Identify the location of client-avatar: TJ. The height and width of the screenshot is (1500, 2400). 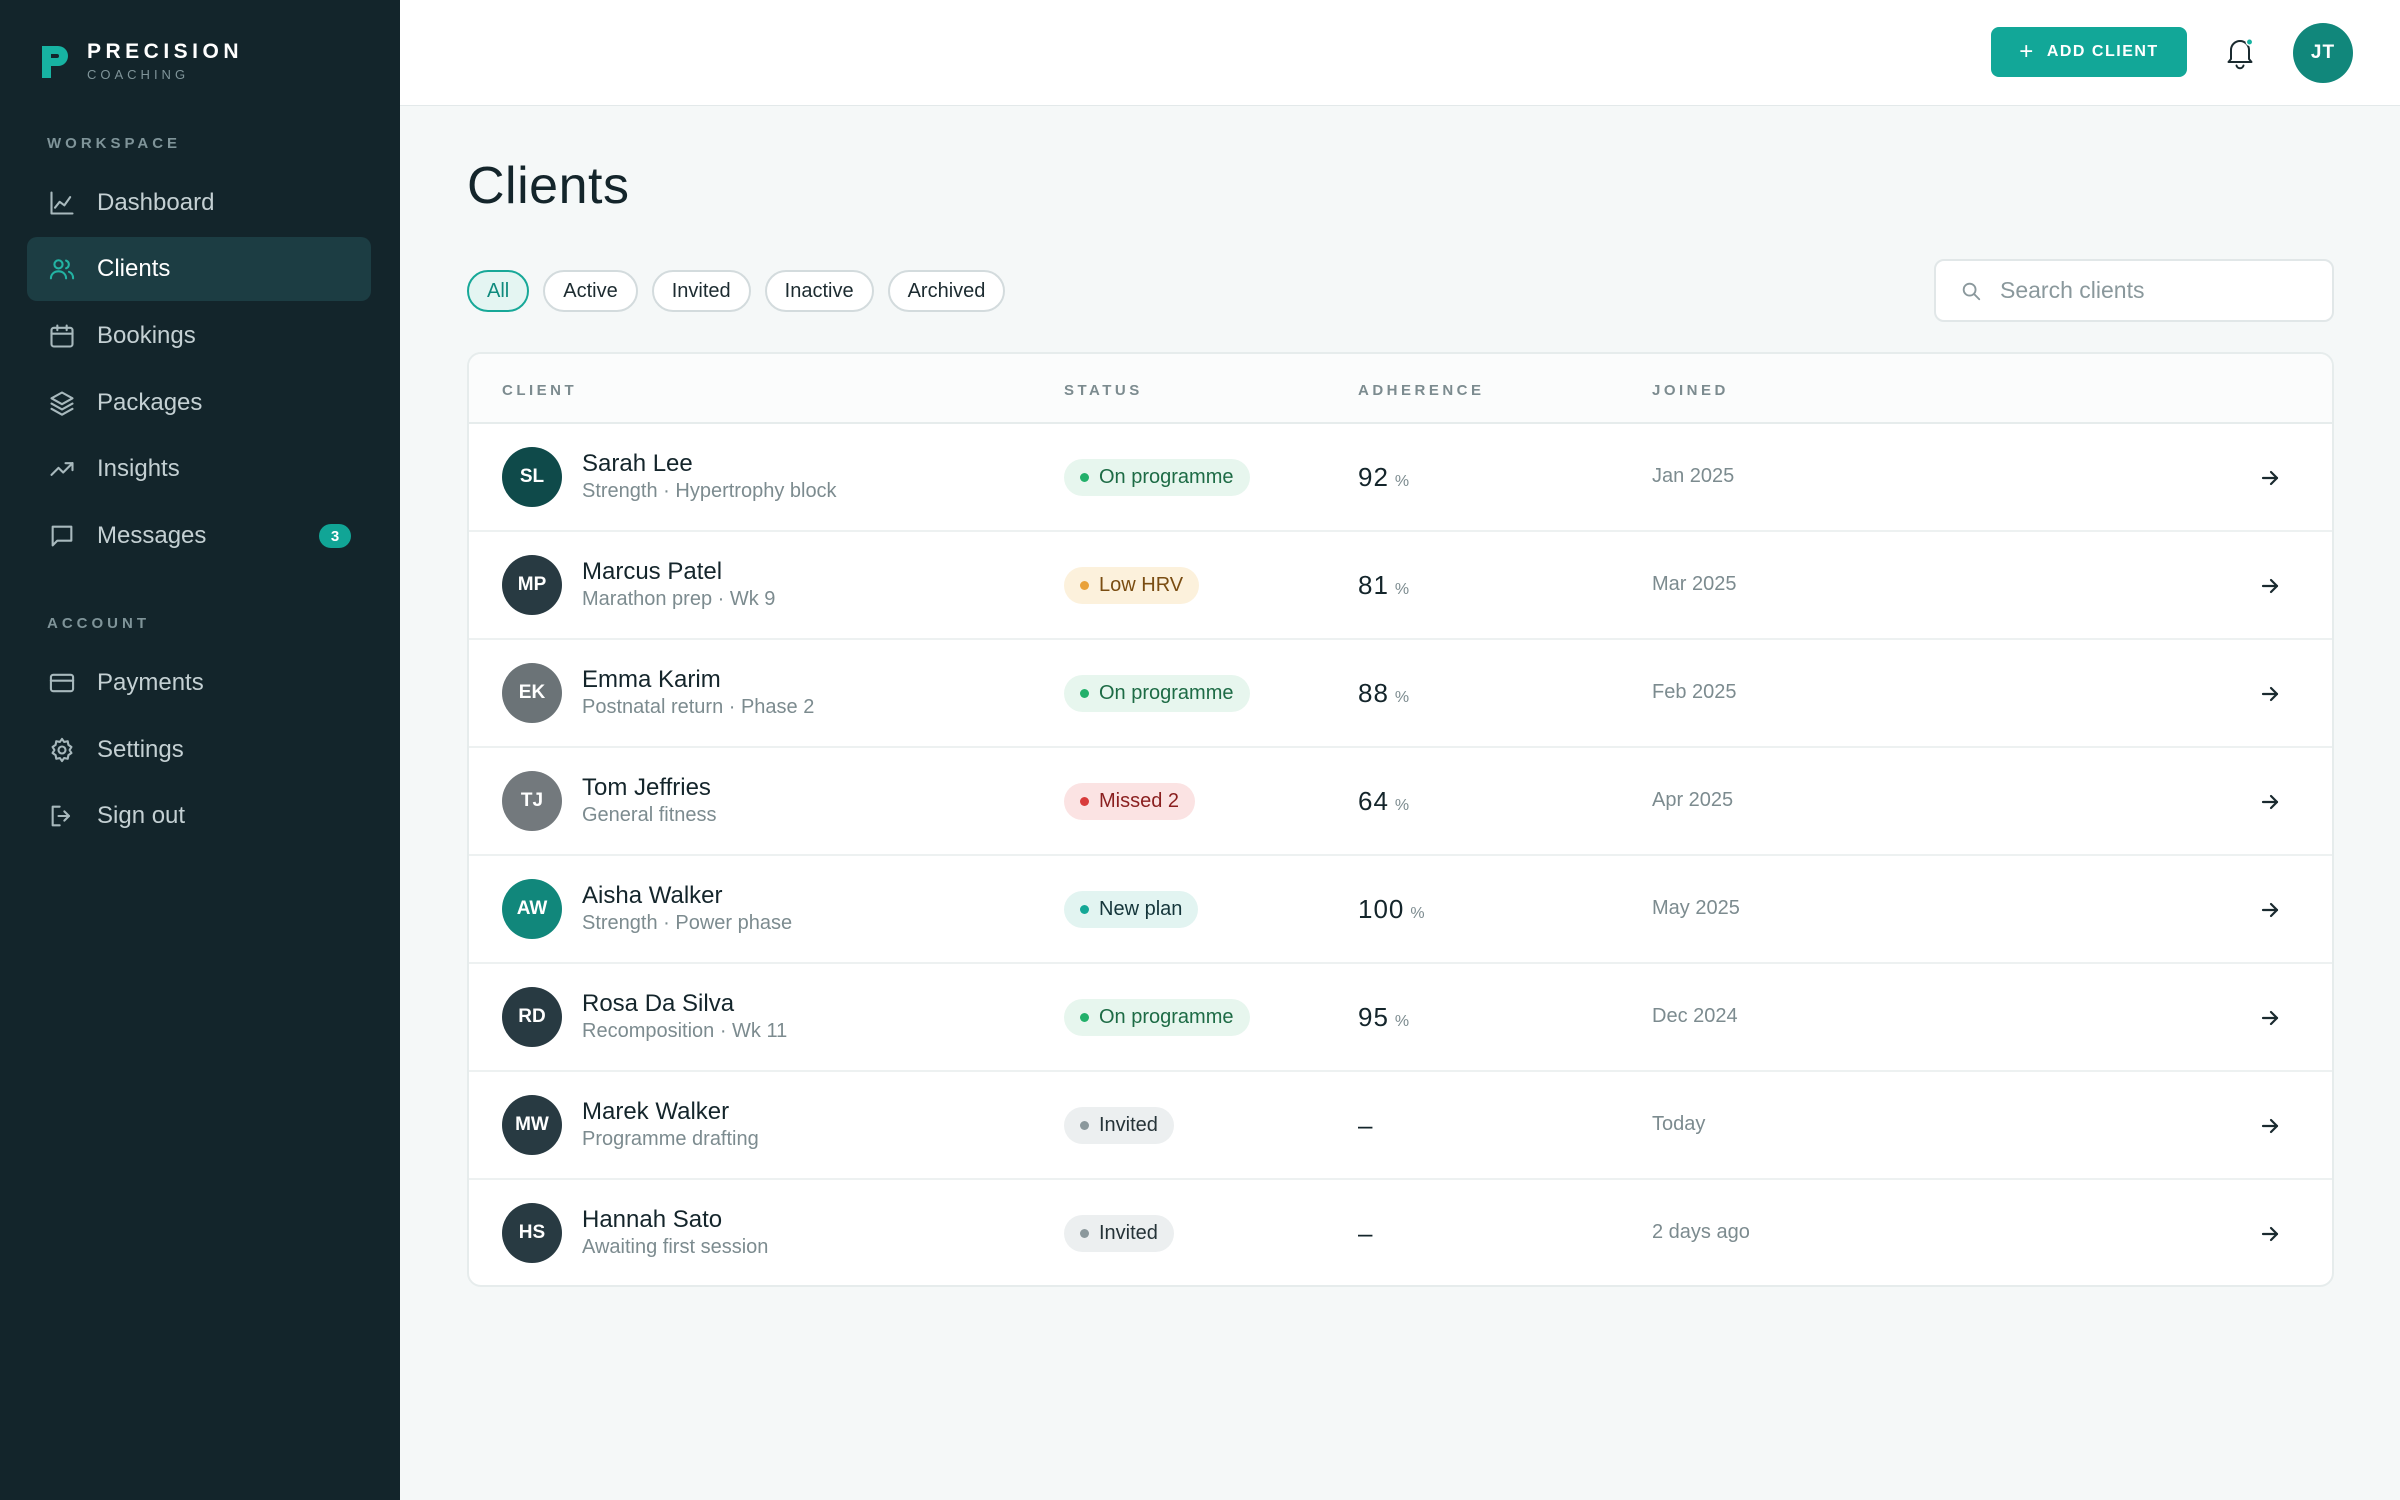
(532, 801).